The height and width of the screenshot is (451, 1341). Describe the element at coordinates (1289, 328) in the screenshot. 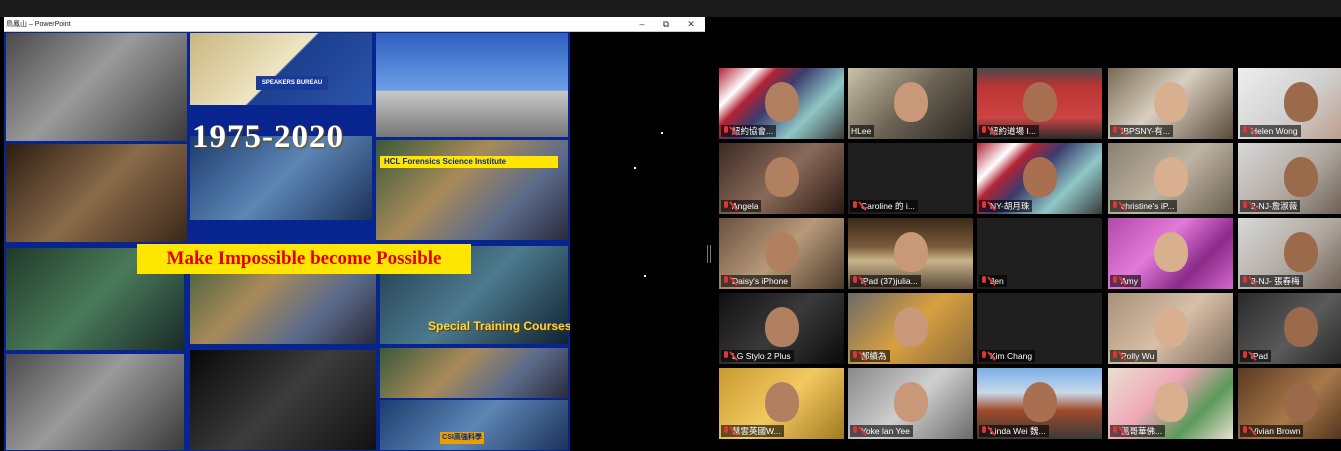

I see `participant-tile: iPad` at that location.